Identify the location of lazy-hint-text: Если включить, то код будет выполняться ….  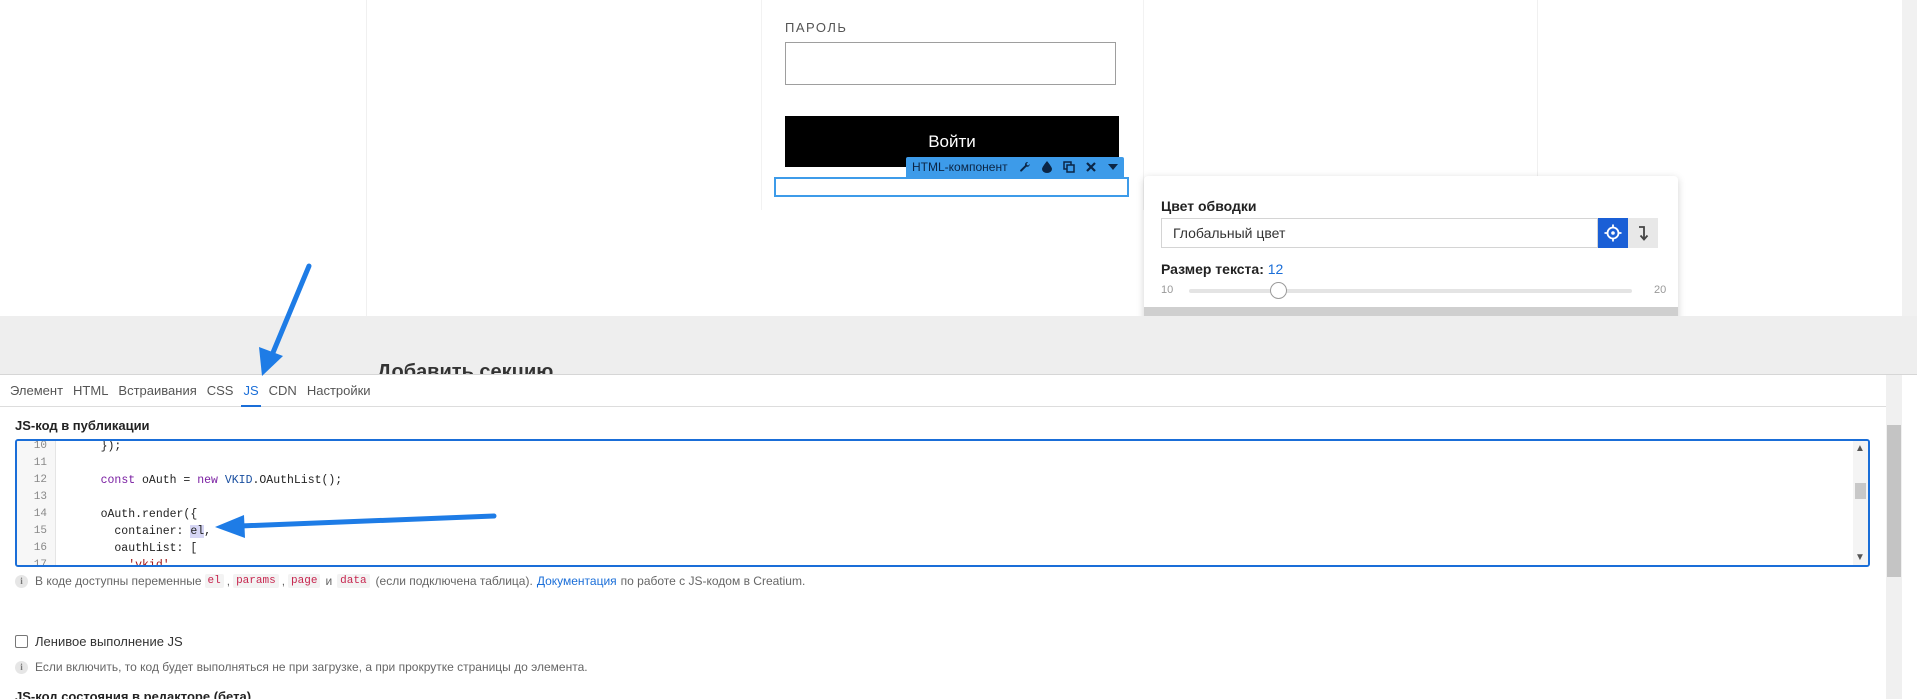
(311, 667).